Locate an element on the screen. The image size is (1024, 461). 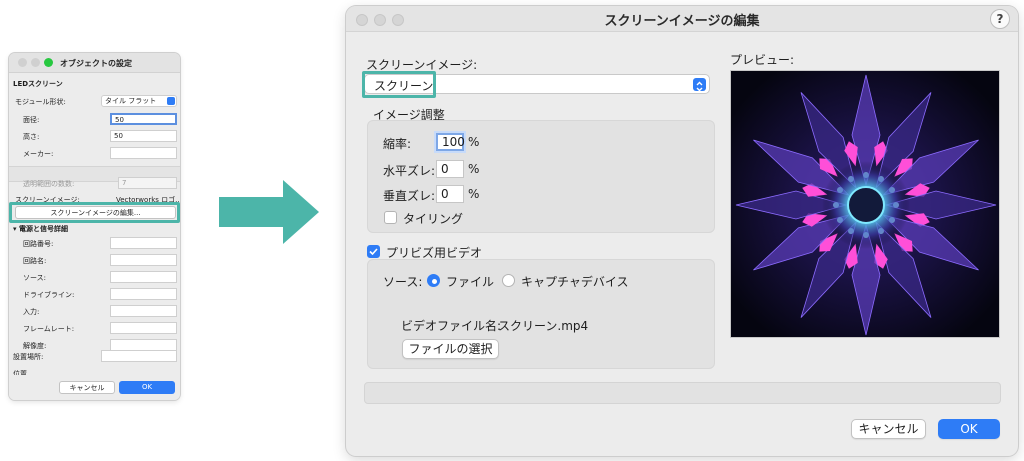
tiling-checkbox is located at coordinates (390, 217).